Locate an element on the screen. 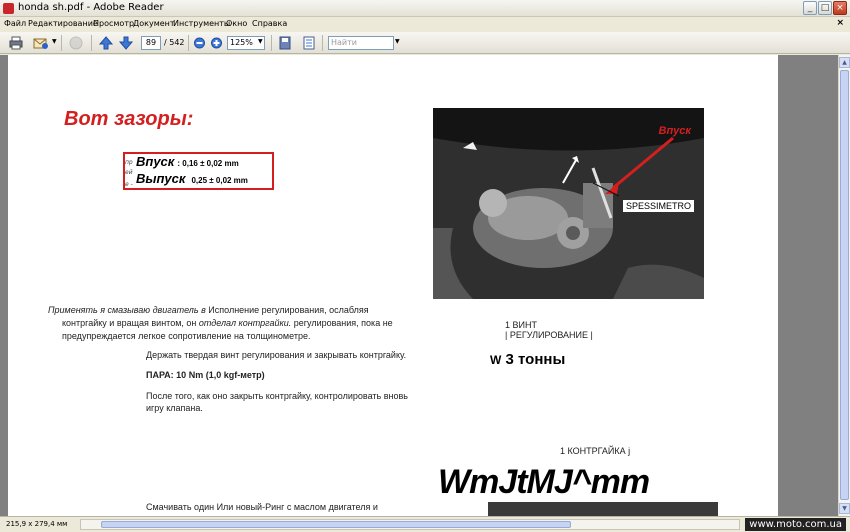  exhaust-spec: Выпуск 0,25 ± 0,02 mm is located at coordinates (192, 179).